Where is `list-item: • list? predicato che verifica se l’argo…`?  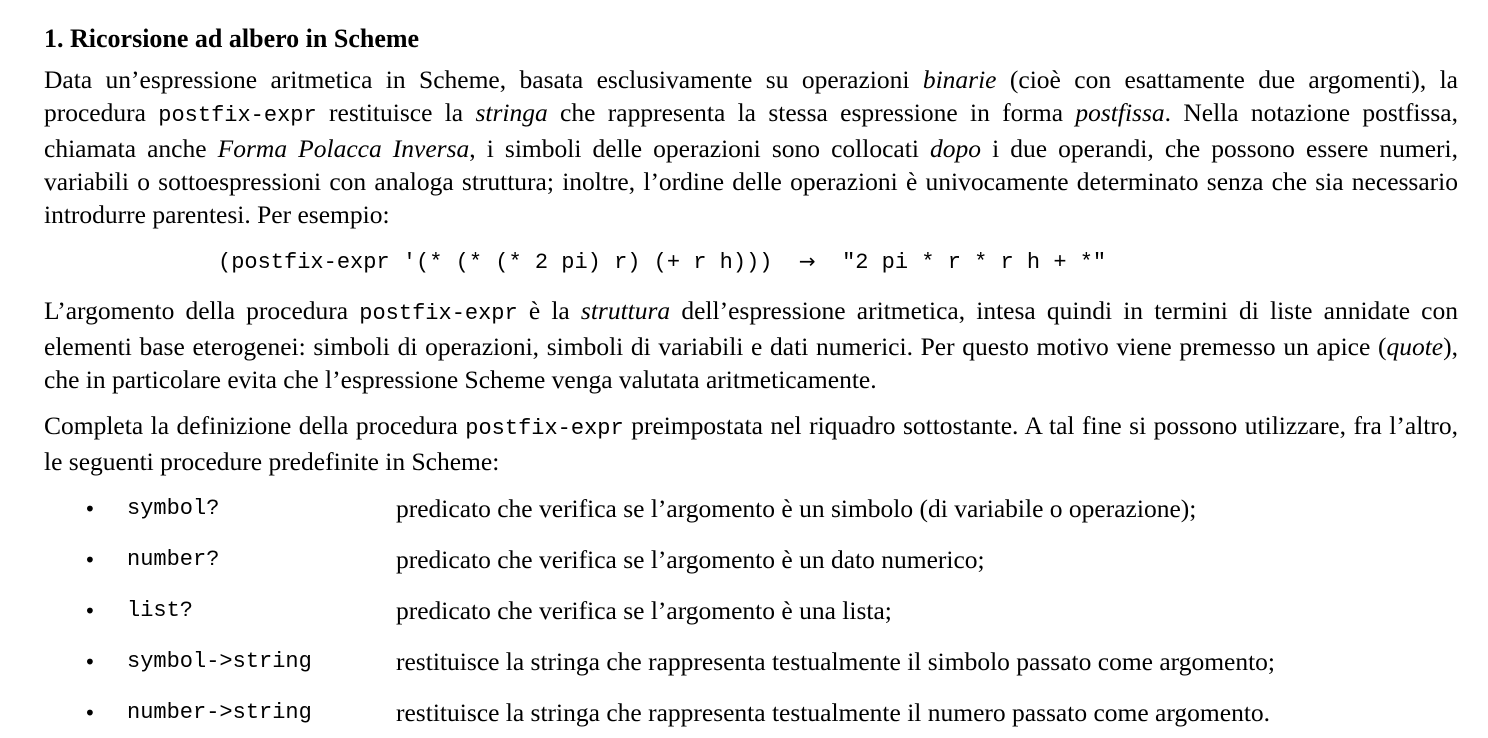 list-item: • list? predicato che verifica se l’argo… is located at coordinates (744, 614).